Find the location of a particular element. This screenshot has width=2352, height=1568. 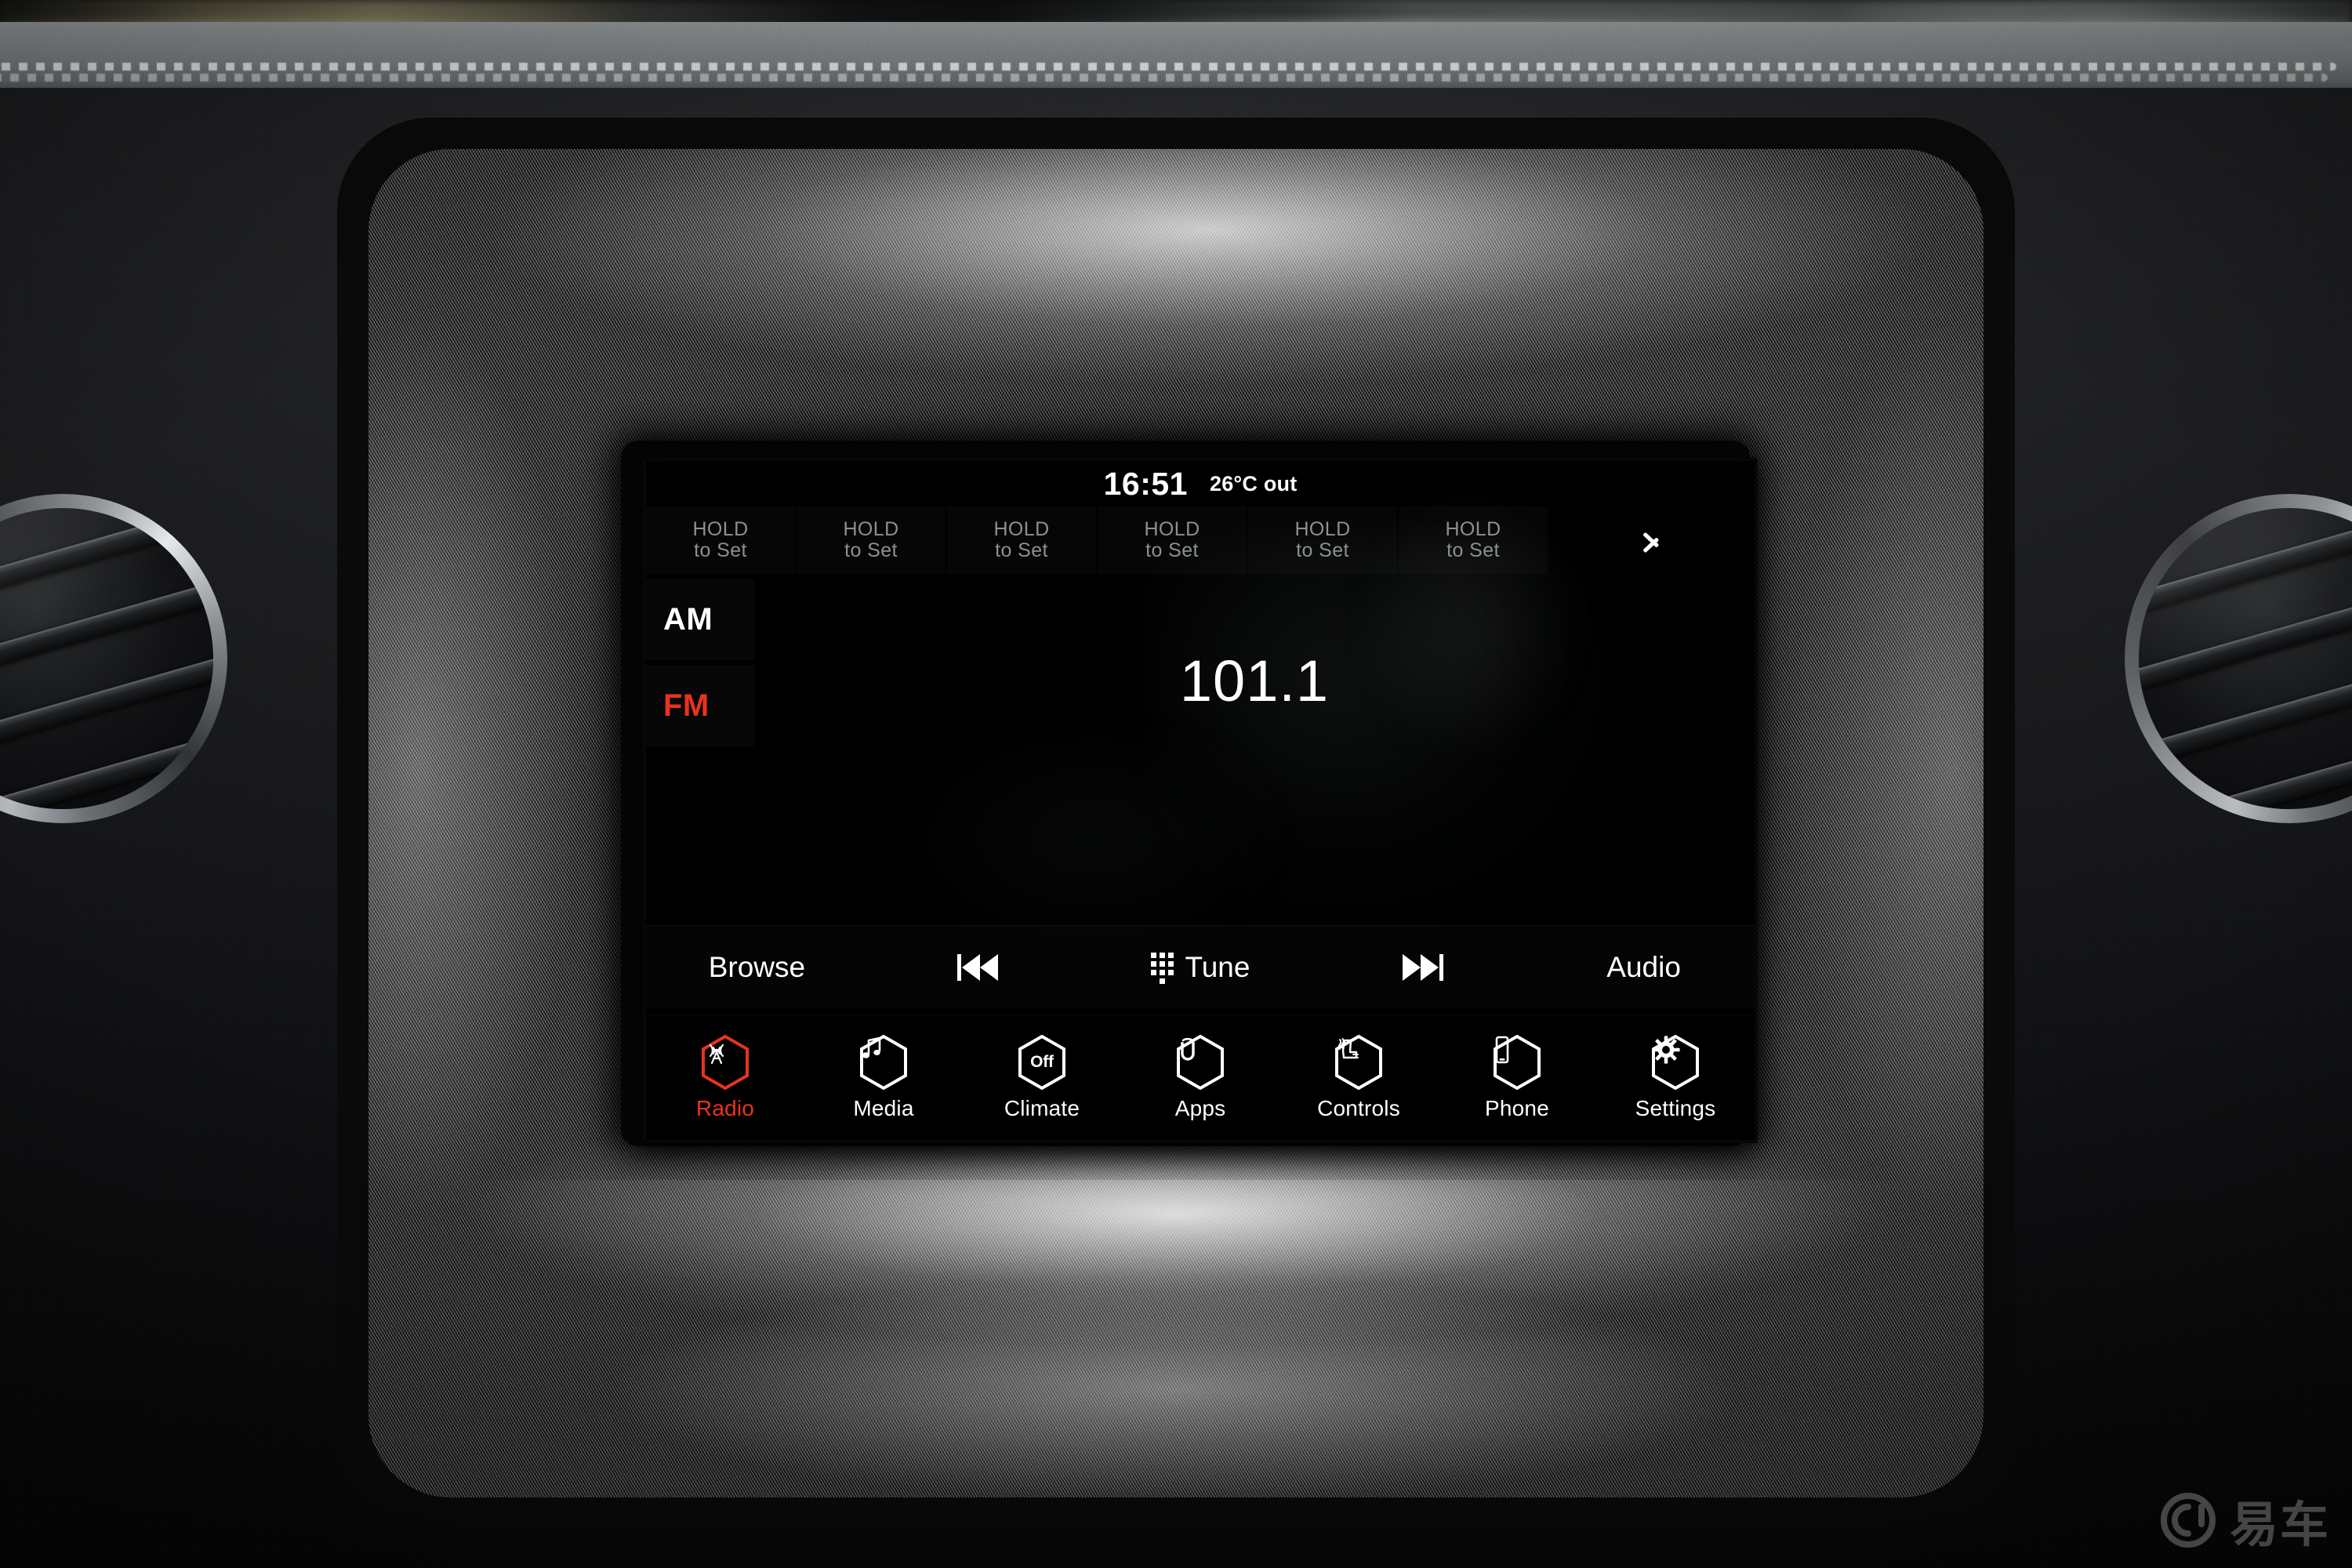

nav-item-media: Media is located at coordinates (883, 1078).